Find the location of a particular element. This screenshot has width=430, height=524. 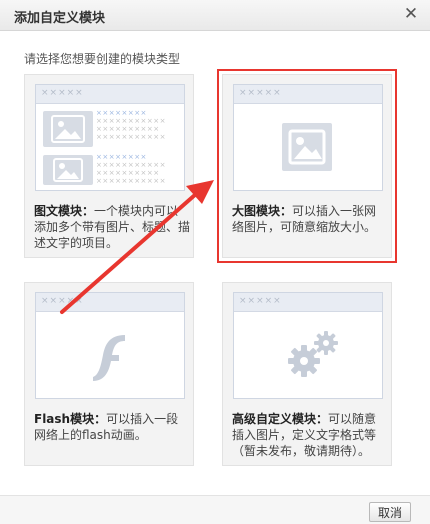

module-name: Flash模块： is located at coordinates (70, 419).